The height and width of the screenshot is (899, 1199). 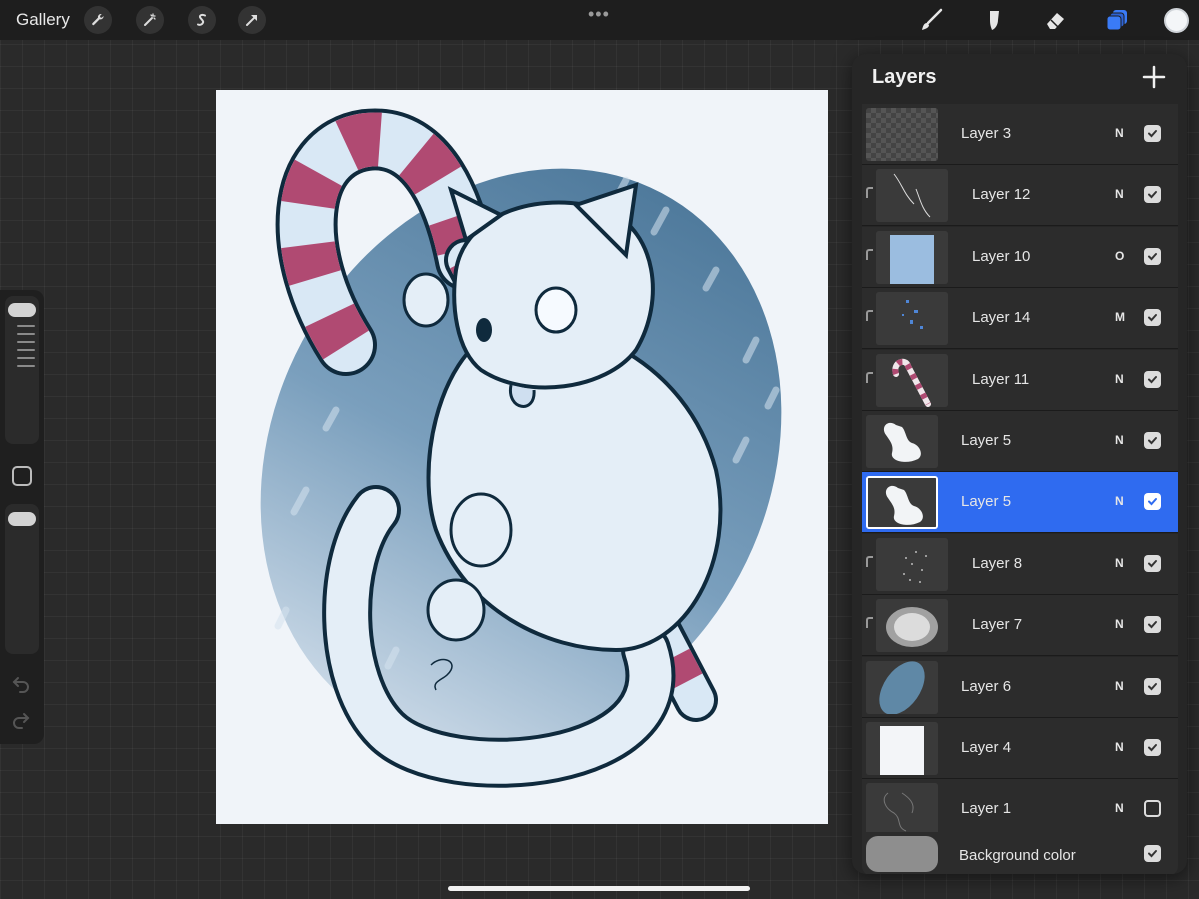 I want to click on layer-name: Layer 7, so click(x=997, y=625).